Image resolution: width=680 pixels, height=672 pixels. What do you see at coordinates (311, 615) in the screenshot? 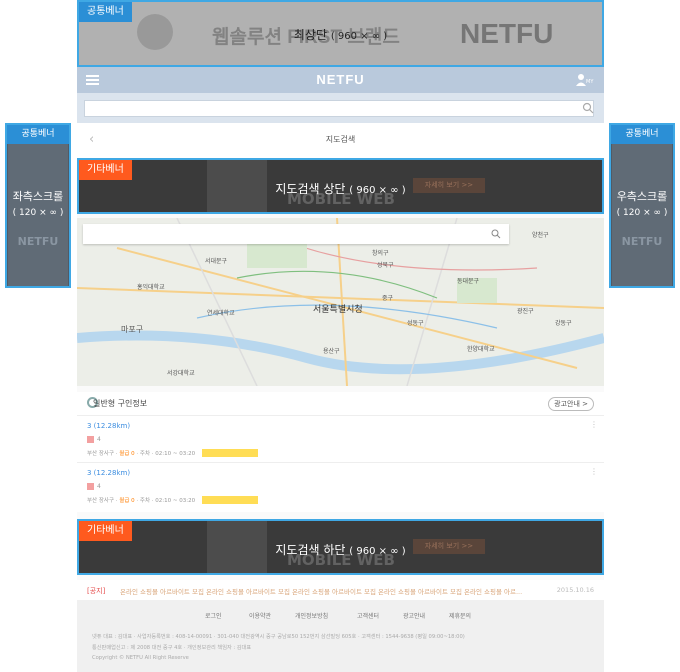
I see `footer-link-privacy: 개인정보방침` at bounding box center [311, 615].